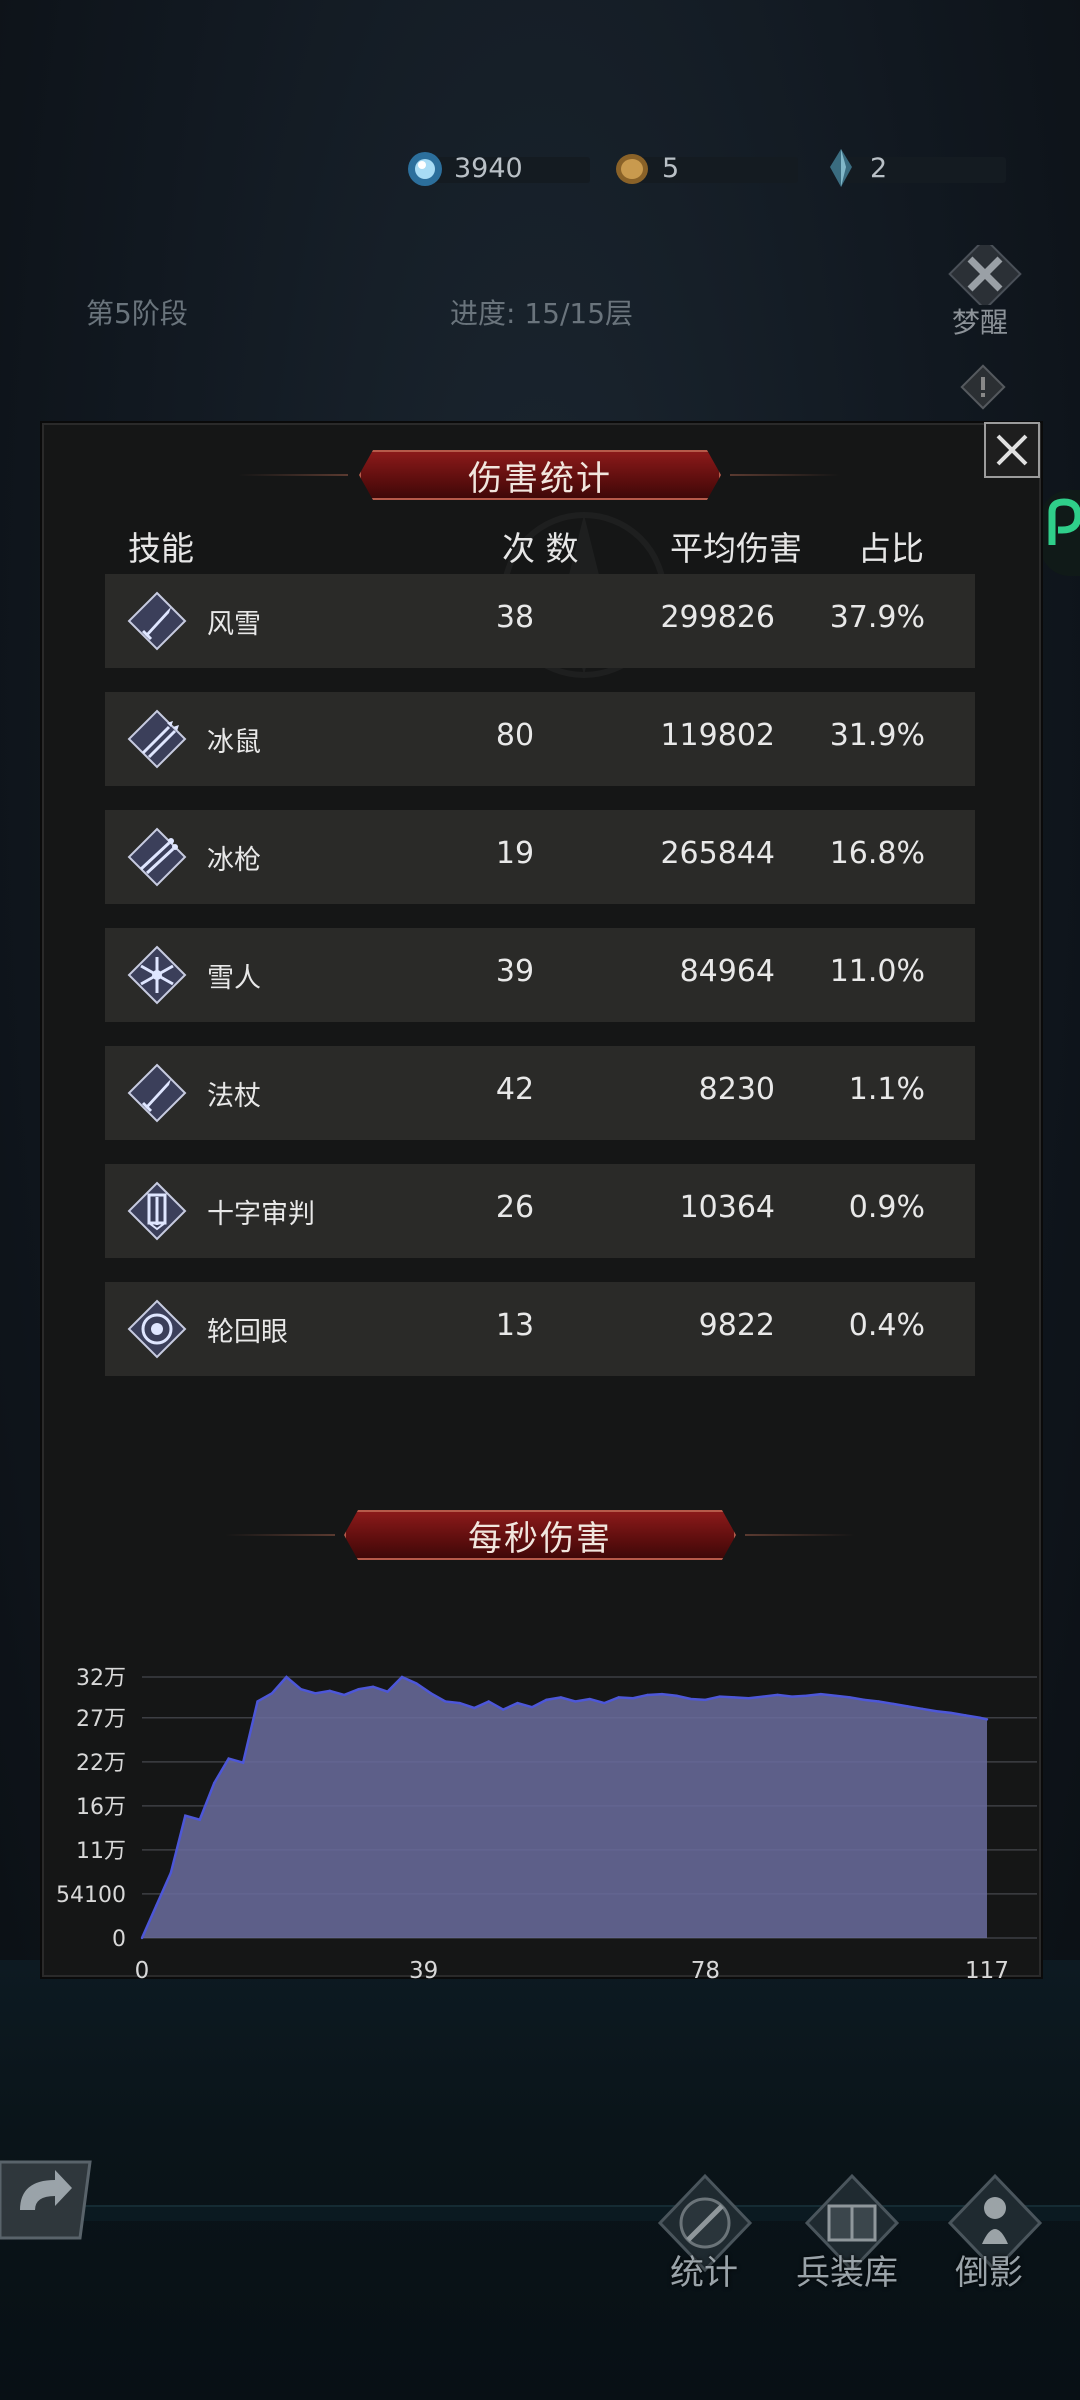  Describe the element at coordinates (540, 975) in the screenshot. I see `table-row: 雪人 39 84964 11.0%` at that location.